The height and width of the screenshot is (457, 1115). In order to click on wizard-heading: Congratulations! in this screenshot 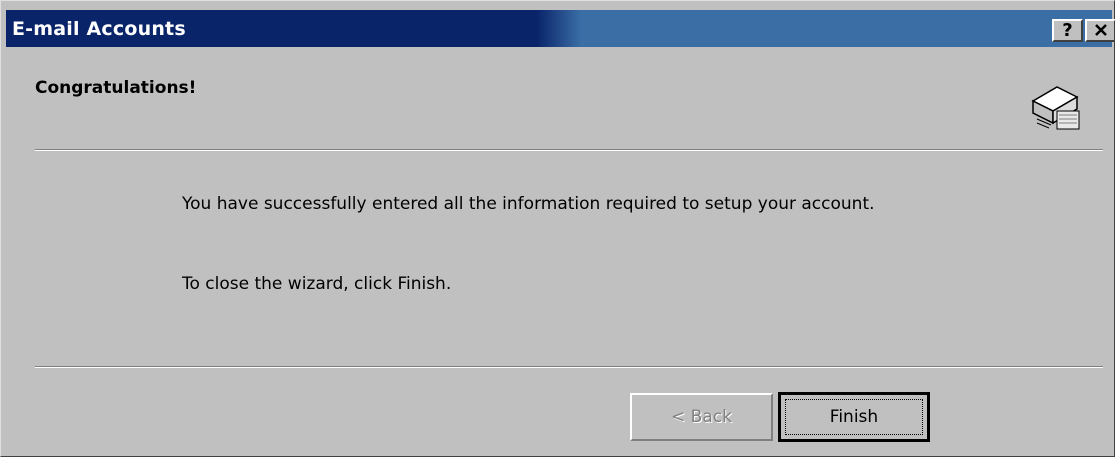, I will do `click(116, 88)`.